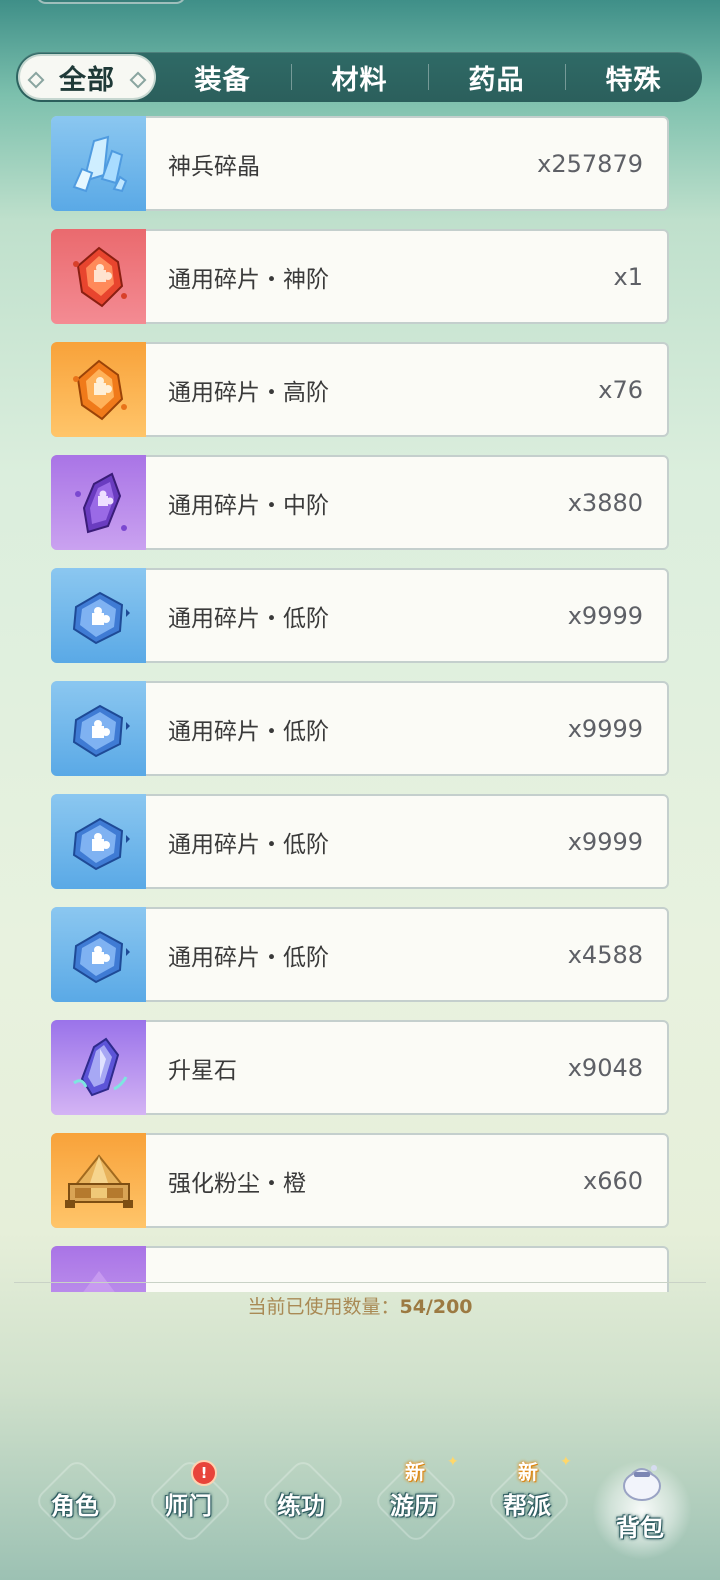 The image size is (720, 1580). I want to click on tab-all: 全部, so click(87, 77).